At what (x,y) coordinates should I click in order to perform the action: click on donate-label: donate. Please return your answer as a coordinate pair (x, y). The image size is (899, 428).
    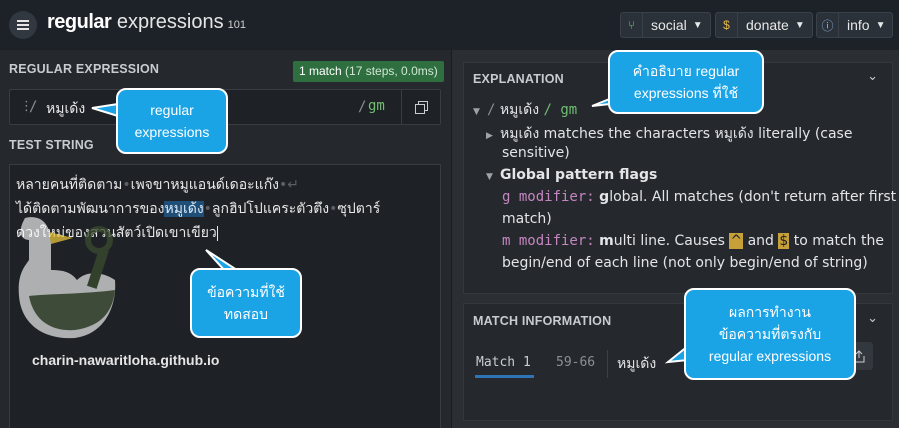
    Looking at the image, I should click on (767, 25).